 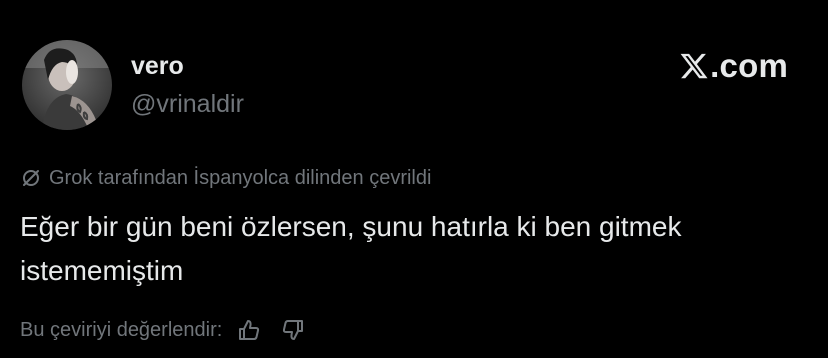 What do you see at coordinates (694, 66) in the screenshot?
I see `x-logo-icon` at bounding box center [694, 66].